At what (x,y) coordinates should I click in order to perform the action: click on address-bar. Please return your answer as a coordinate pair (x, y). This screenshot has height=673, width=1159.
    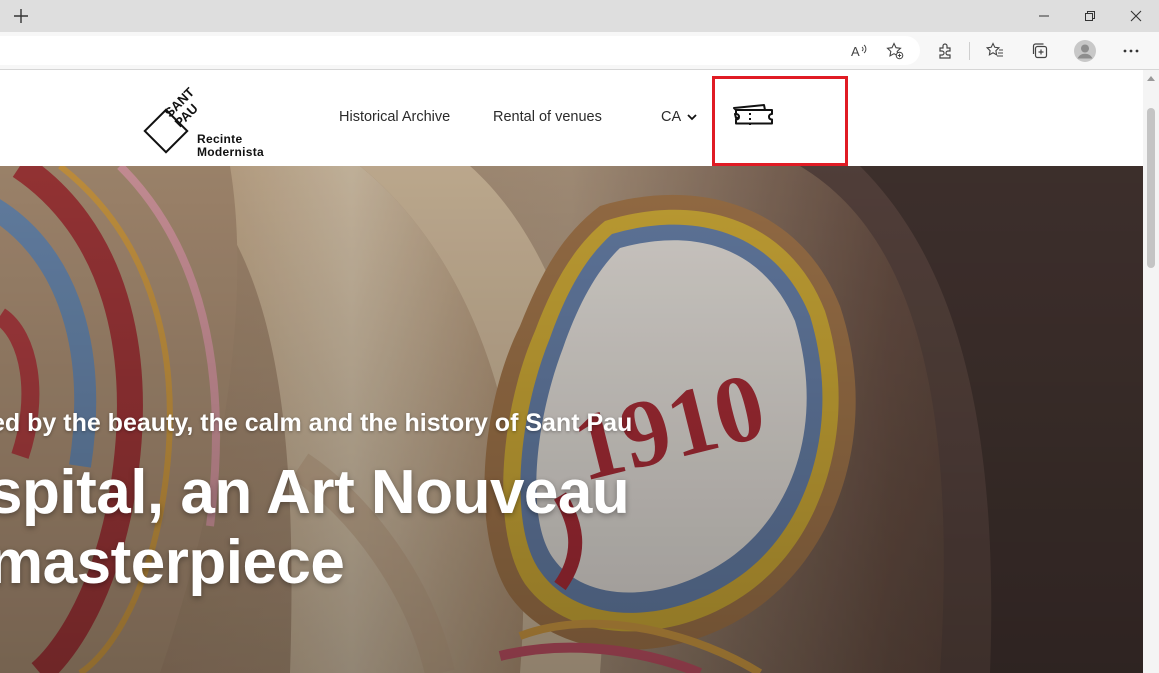
    Looking at the image, I should click on (460, 50).